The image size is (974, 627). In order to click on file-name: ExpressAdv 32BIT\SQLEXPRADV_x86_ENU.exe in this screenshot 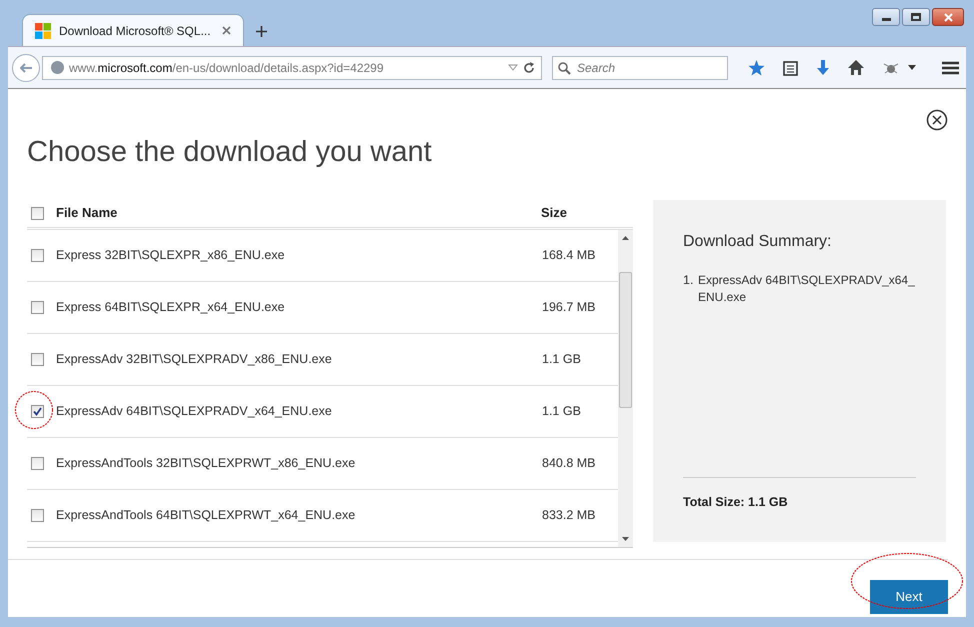, I will do `click(194, 359)`.